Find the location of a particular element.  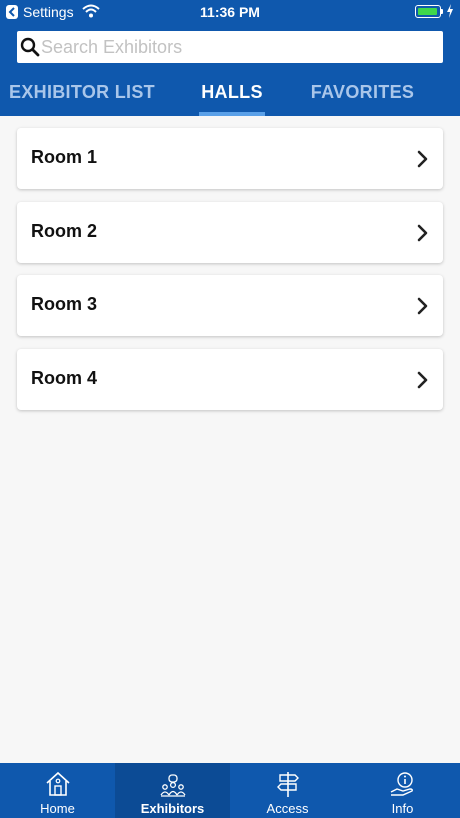

search-bar is located at coordinates (230, 47).